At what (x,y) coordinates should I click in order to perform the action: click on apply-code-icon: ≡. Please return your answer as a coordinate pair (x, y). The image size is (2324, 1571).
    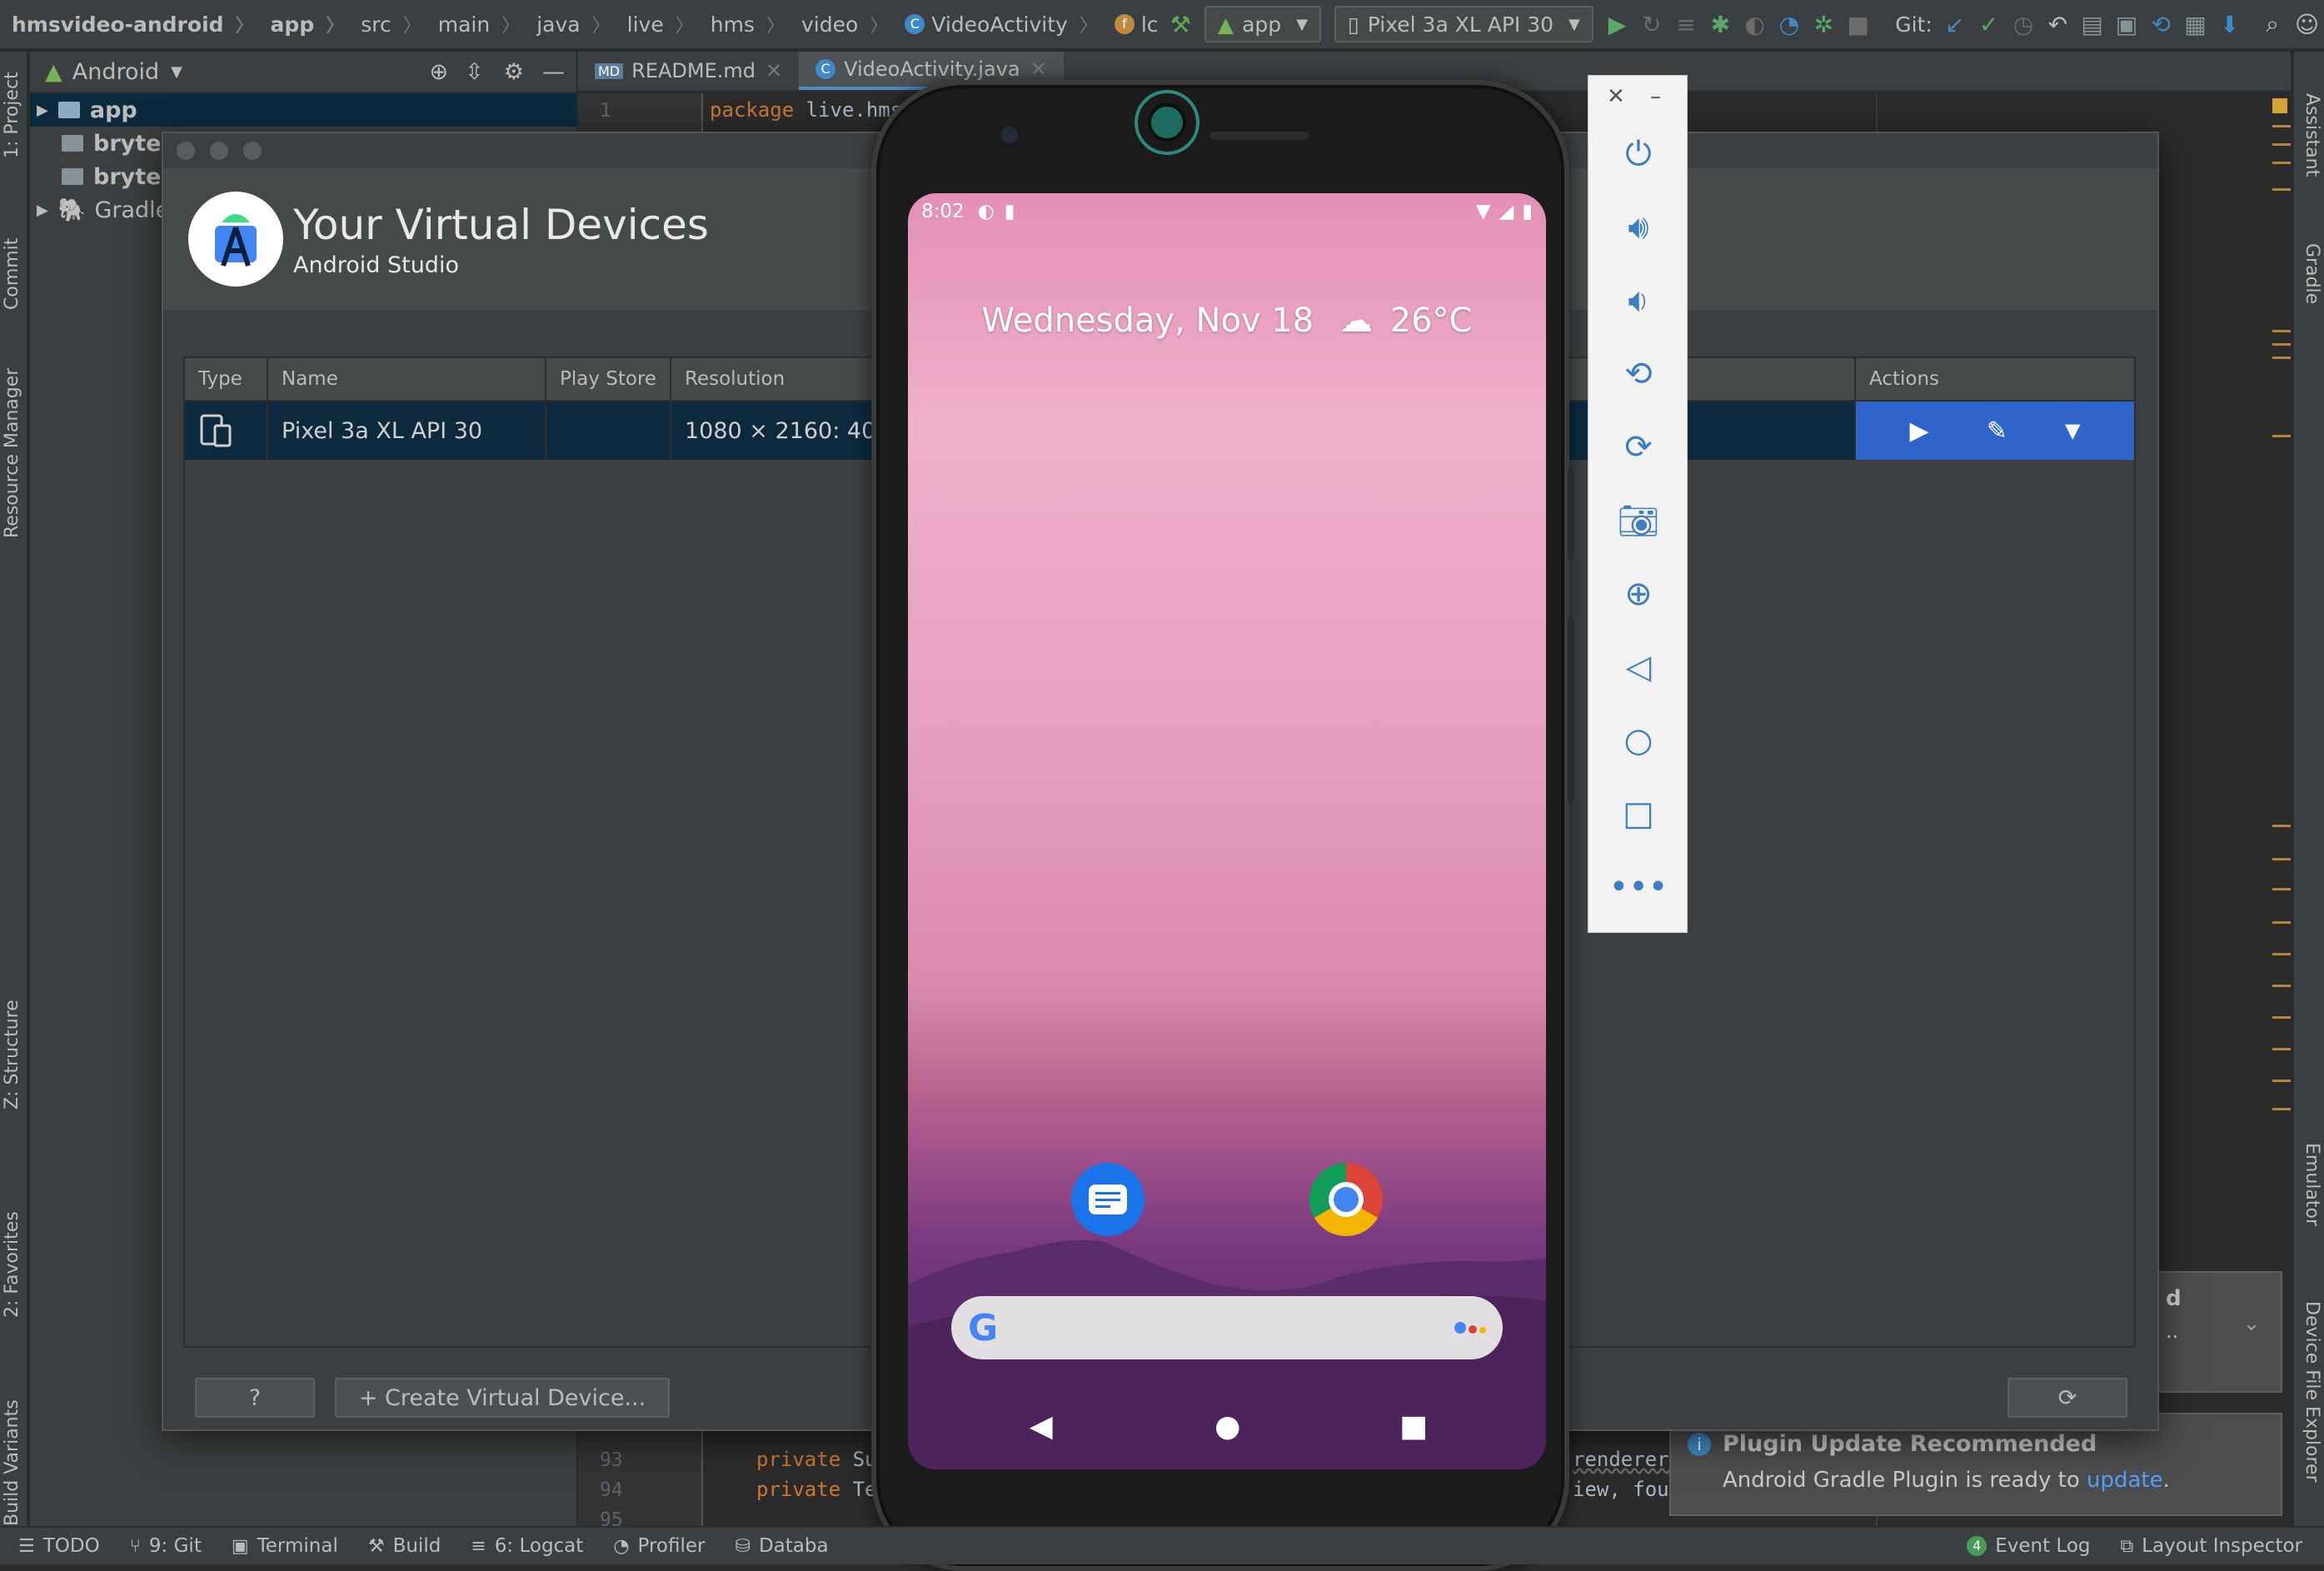
    Looking at the image, I should click on (1685, 24).